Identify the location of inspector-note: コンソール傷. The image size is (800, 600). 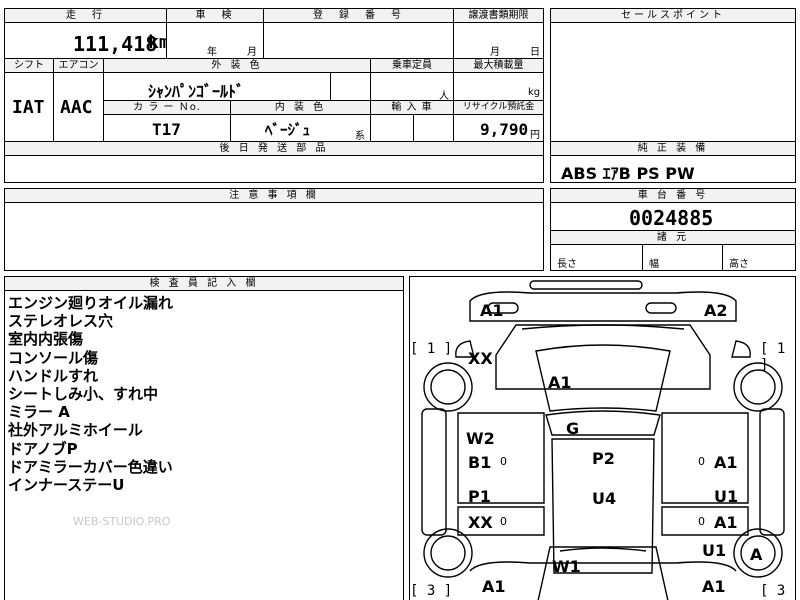
(53, 357).